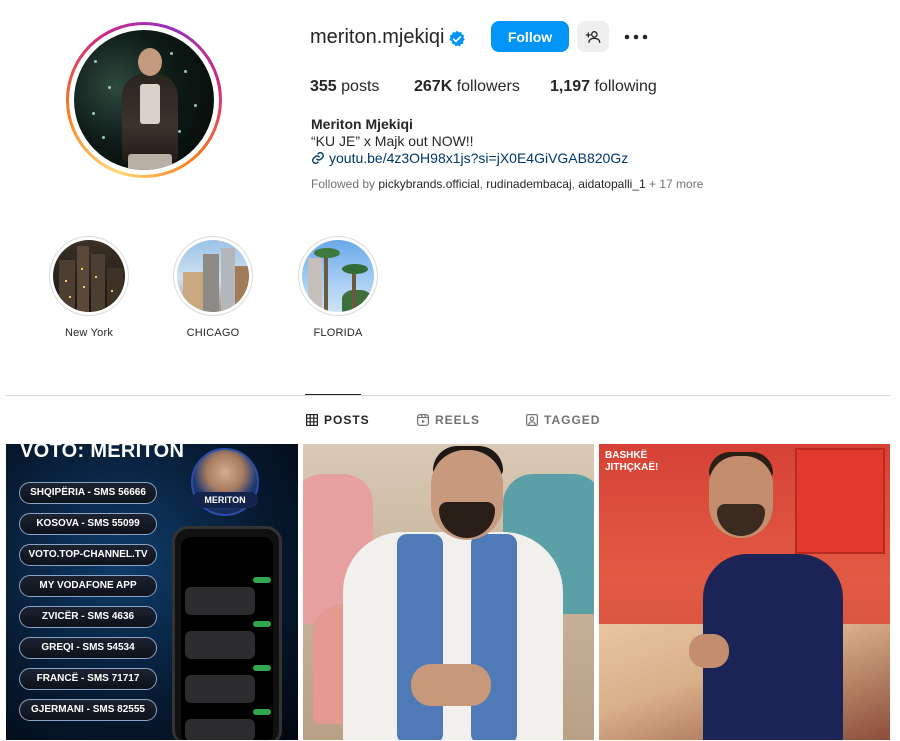  I want to click on profile-avatar-story-ring, so click(144, 100).